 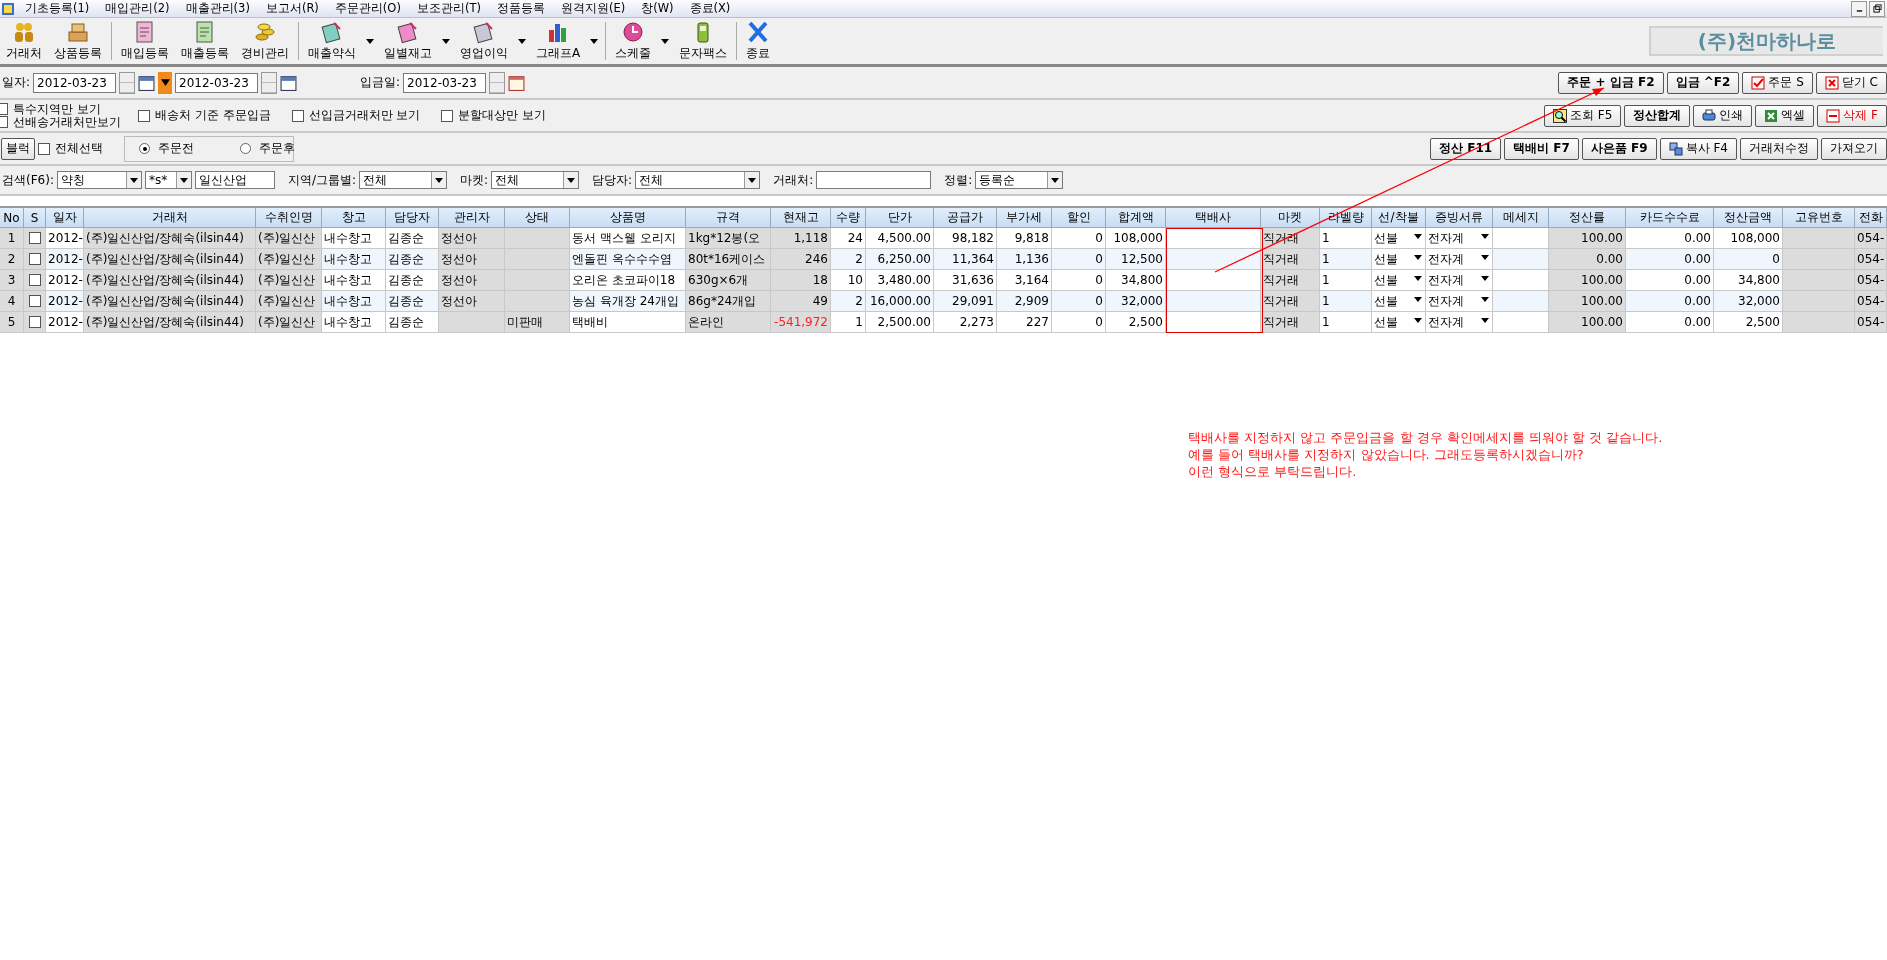 What do you see at coordinates (24, 41) in the screenshot?
I see `toolbar-button: 거래처` at bounding box center [24, 41].